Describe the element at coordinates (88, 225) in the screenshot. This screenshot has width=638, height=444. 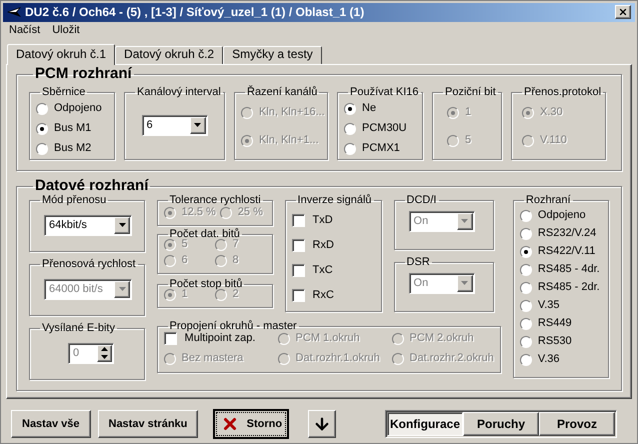
I see `dropdown: 64kbit/s` at that location.